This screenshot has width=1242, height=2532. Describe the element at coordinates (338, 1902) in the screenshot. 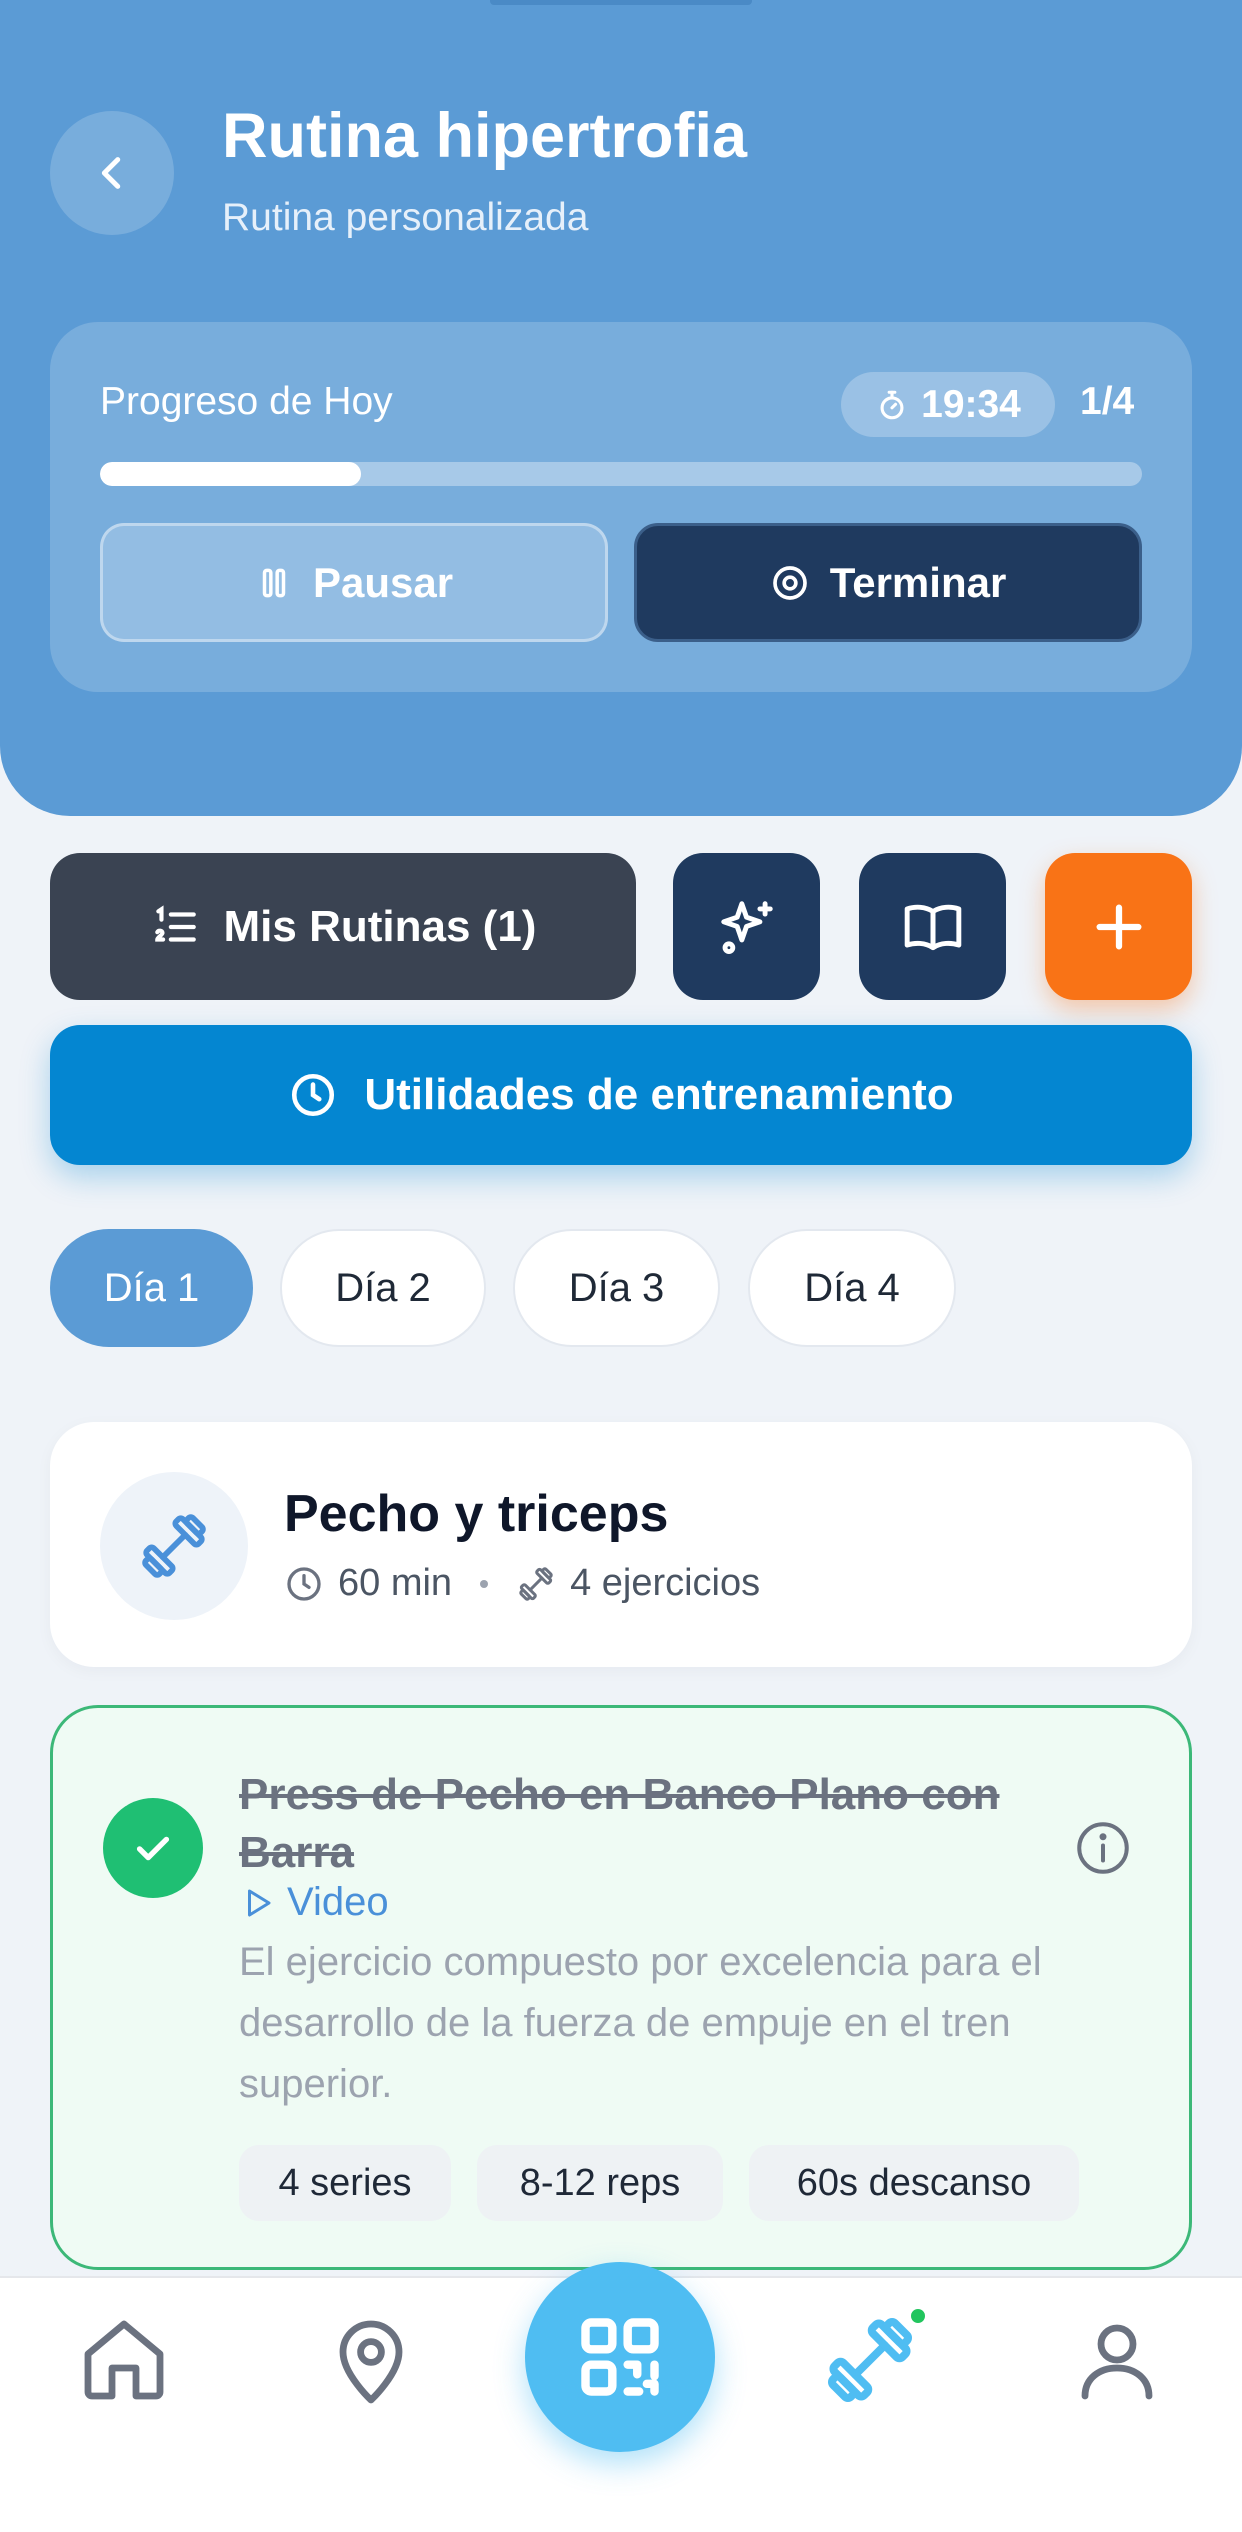

I see `video-label: Video` at that location.